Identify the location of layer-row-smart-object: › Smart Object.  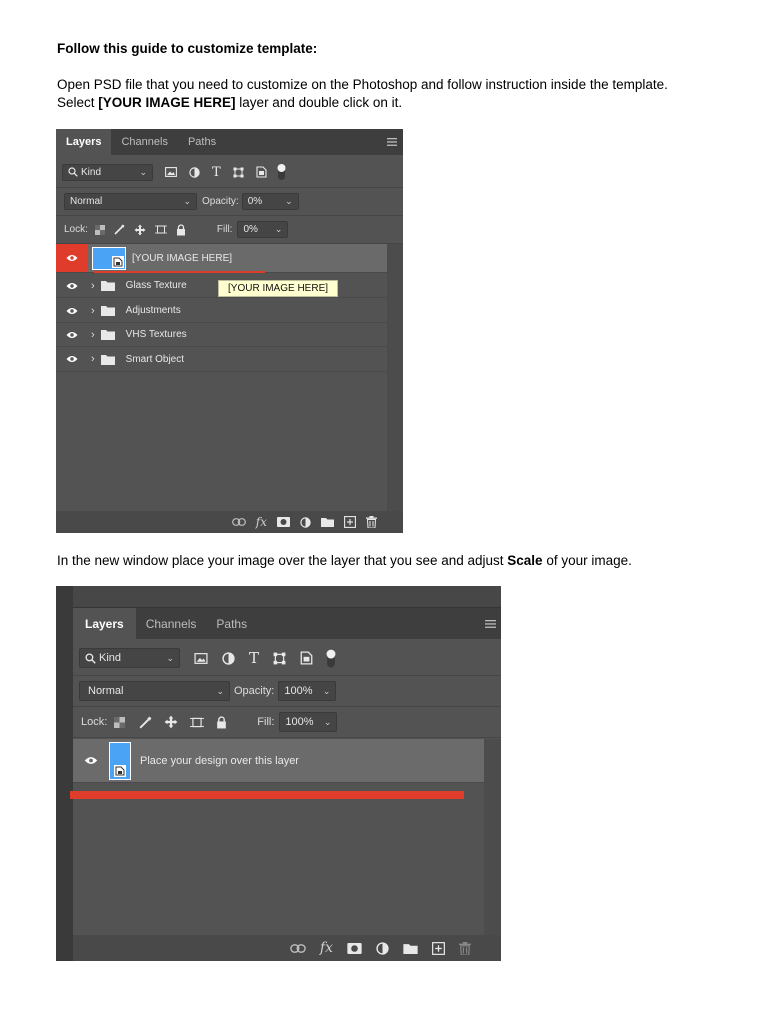
(221, 359).